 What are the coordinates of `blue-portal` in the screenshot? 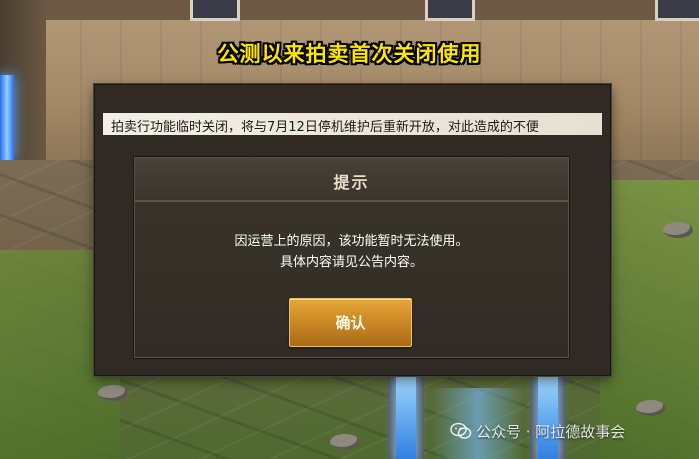 It's located at (7, 117).